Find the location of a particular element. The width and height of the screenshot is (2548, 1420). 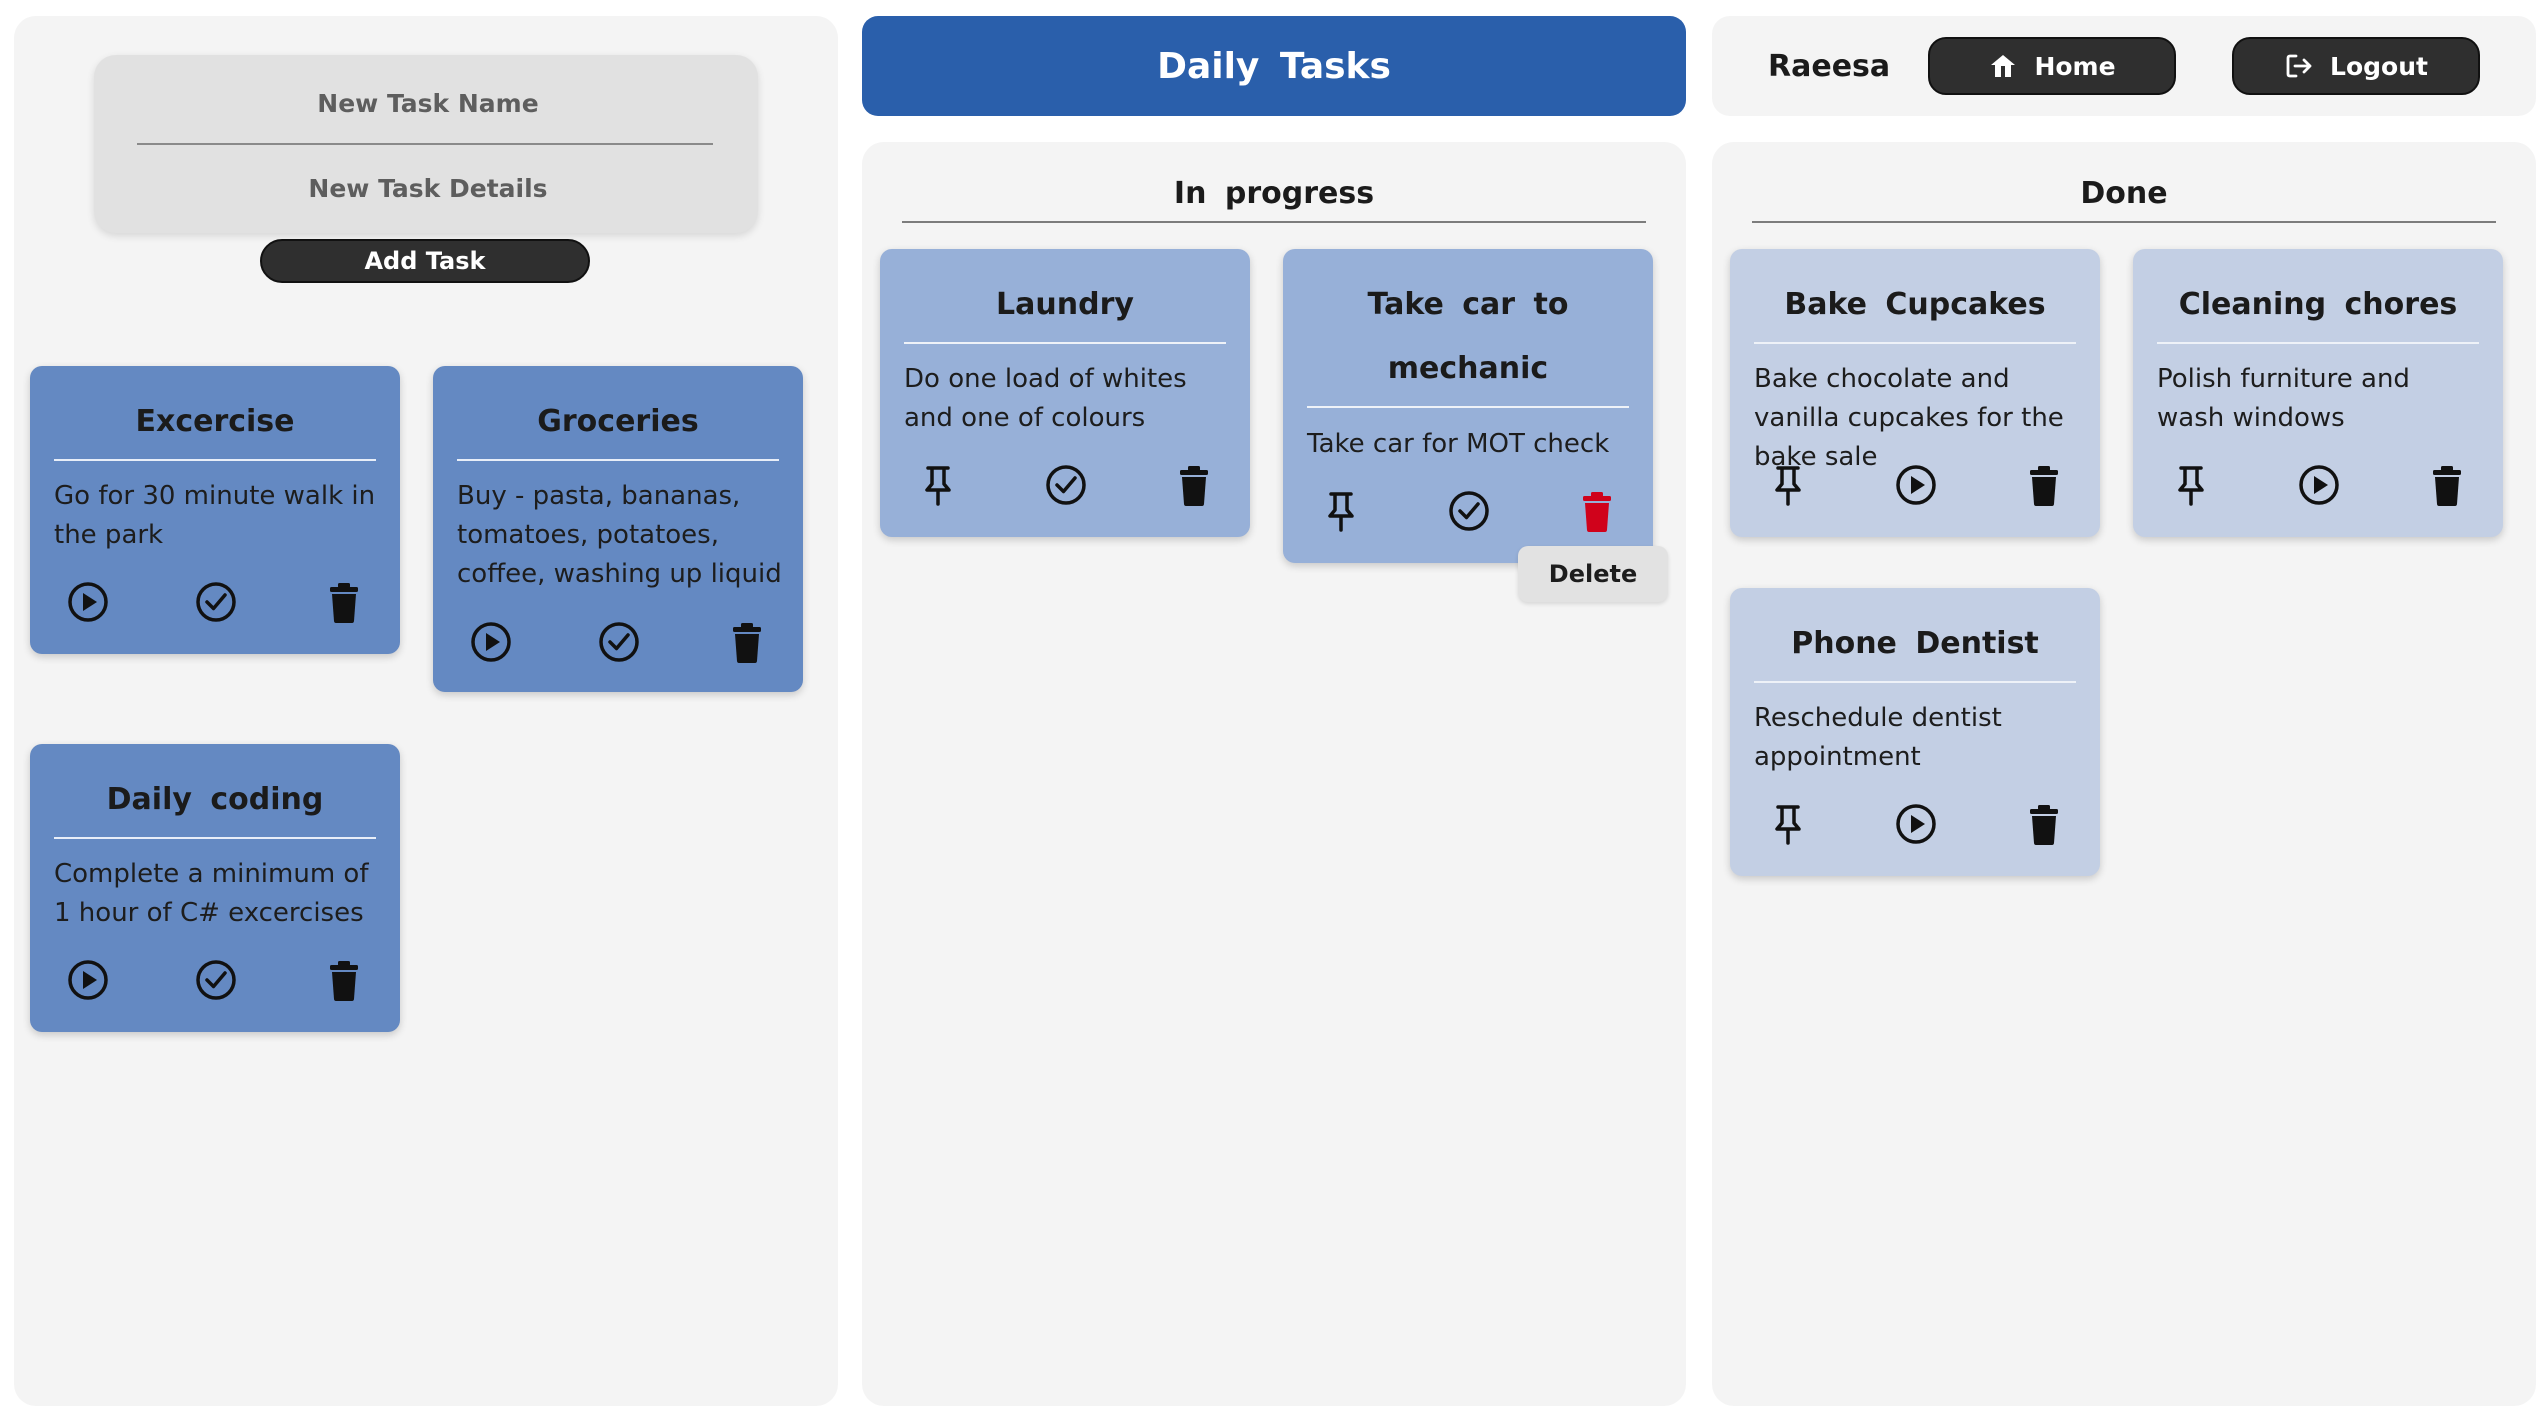

task-title: Groceries is located at coordinates (618, 421).